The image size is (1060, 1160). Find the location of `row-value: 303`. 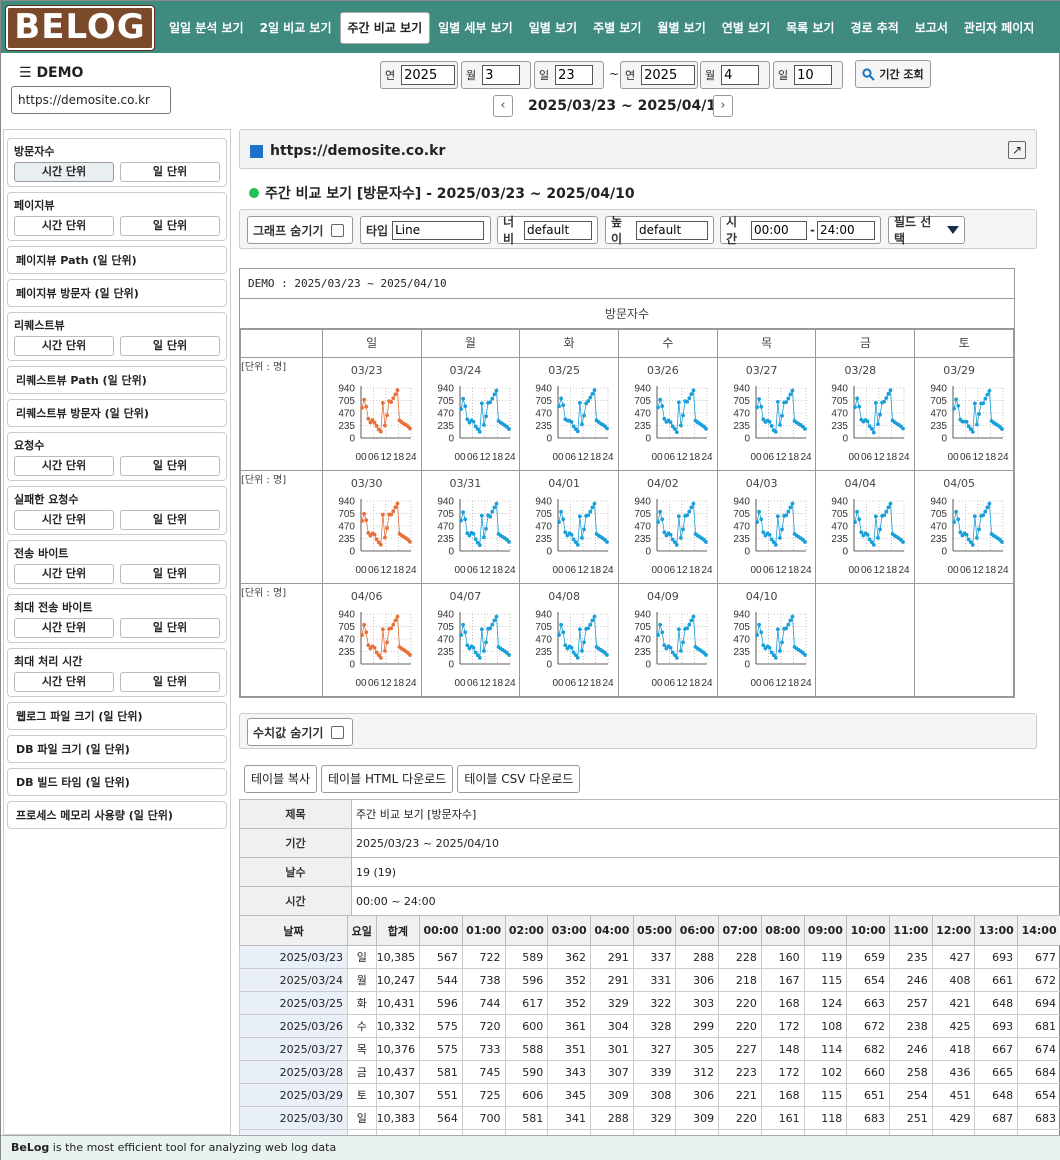

row-value: 303 is located at coordinates (697, 1003).